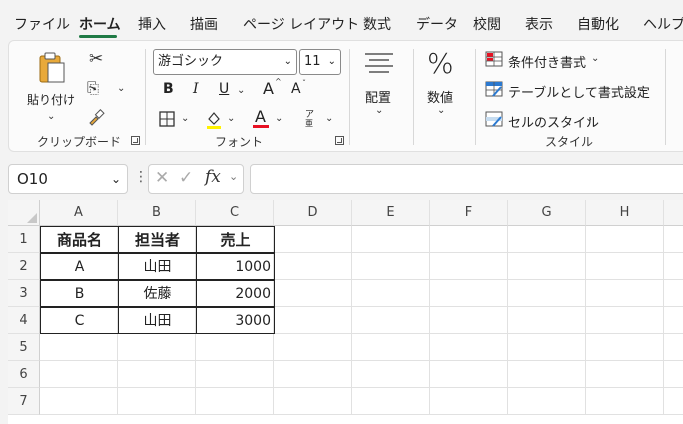 This screenshot has width=683, height=424. I want to click on table-cell: C, so click(79, 320).